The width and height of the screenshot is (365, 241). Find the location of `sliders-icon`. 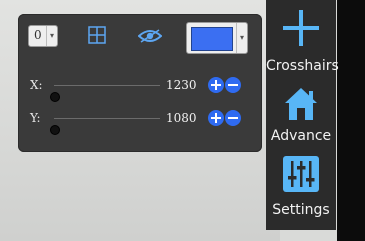

sliders-icon is located at coordinates (301, 174).